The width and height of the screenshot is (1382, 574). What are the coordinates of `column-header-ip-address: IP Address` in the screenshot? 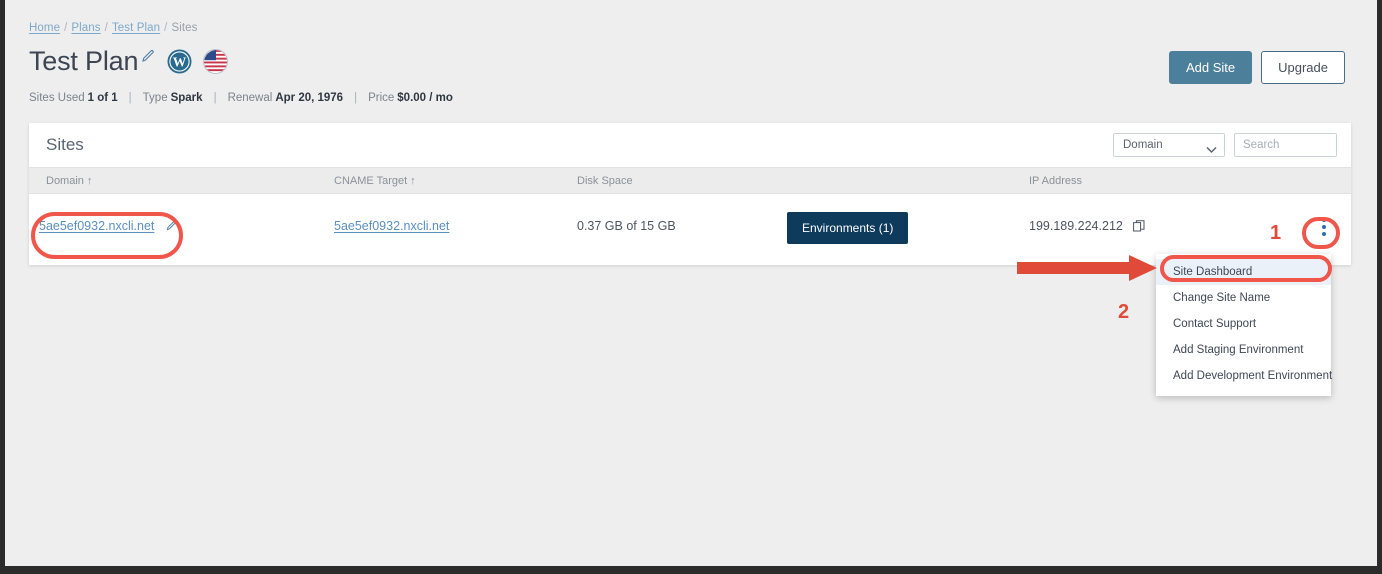 It's located at (1055, 181).